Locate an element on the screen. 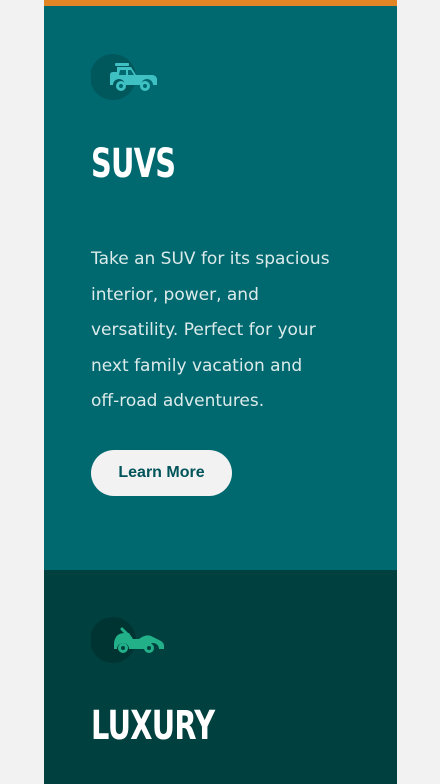 This screenshot has width=440, height=784. suvs-title: SUVS is located at coordinates (133, 164).